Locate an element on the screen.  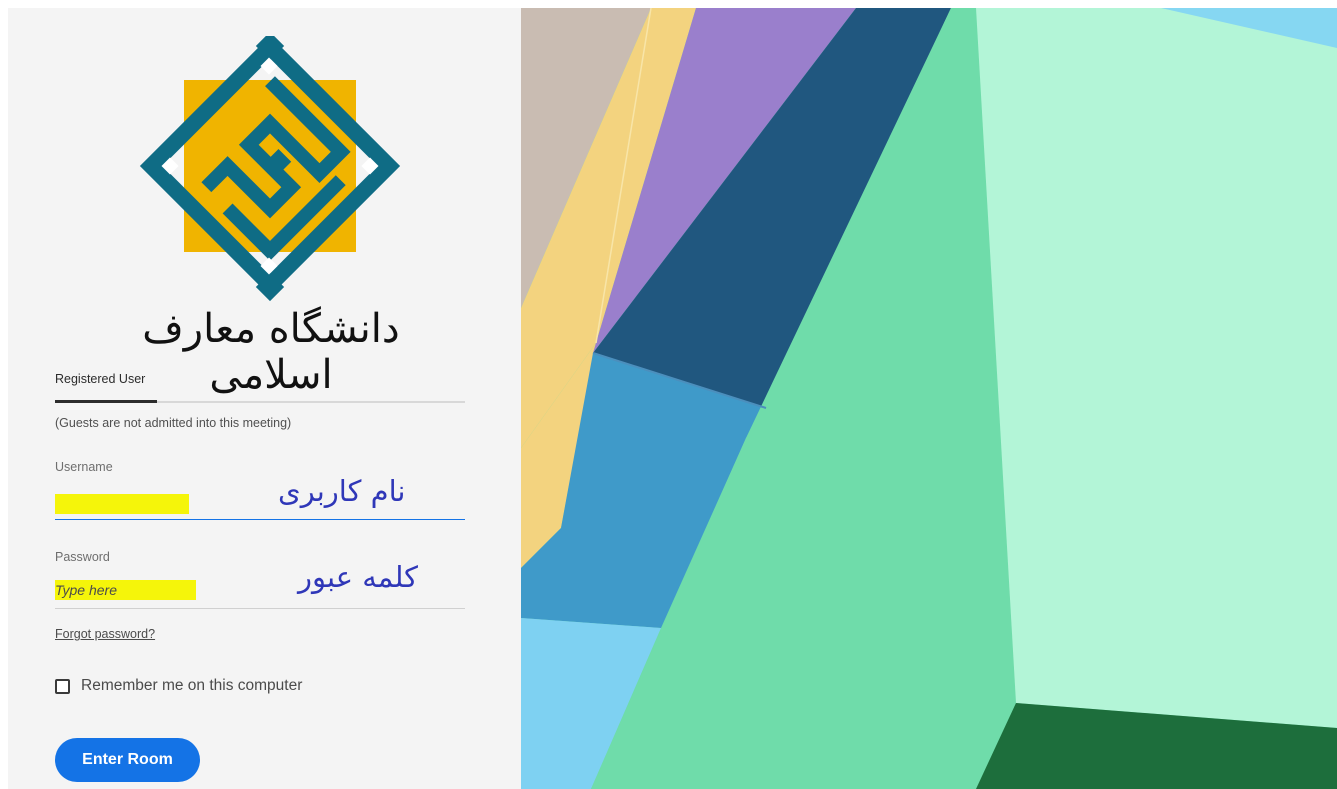
university-logo: دانشگاه معارف اسلامی is located at coordinates (271, 214).